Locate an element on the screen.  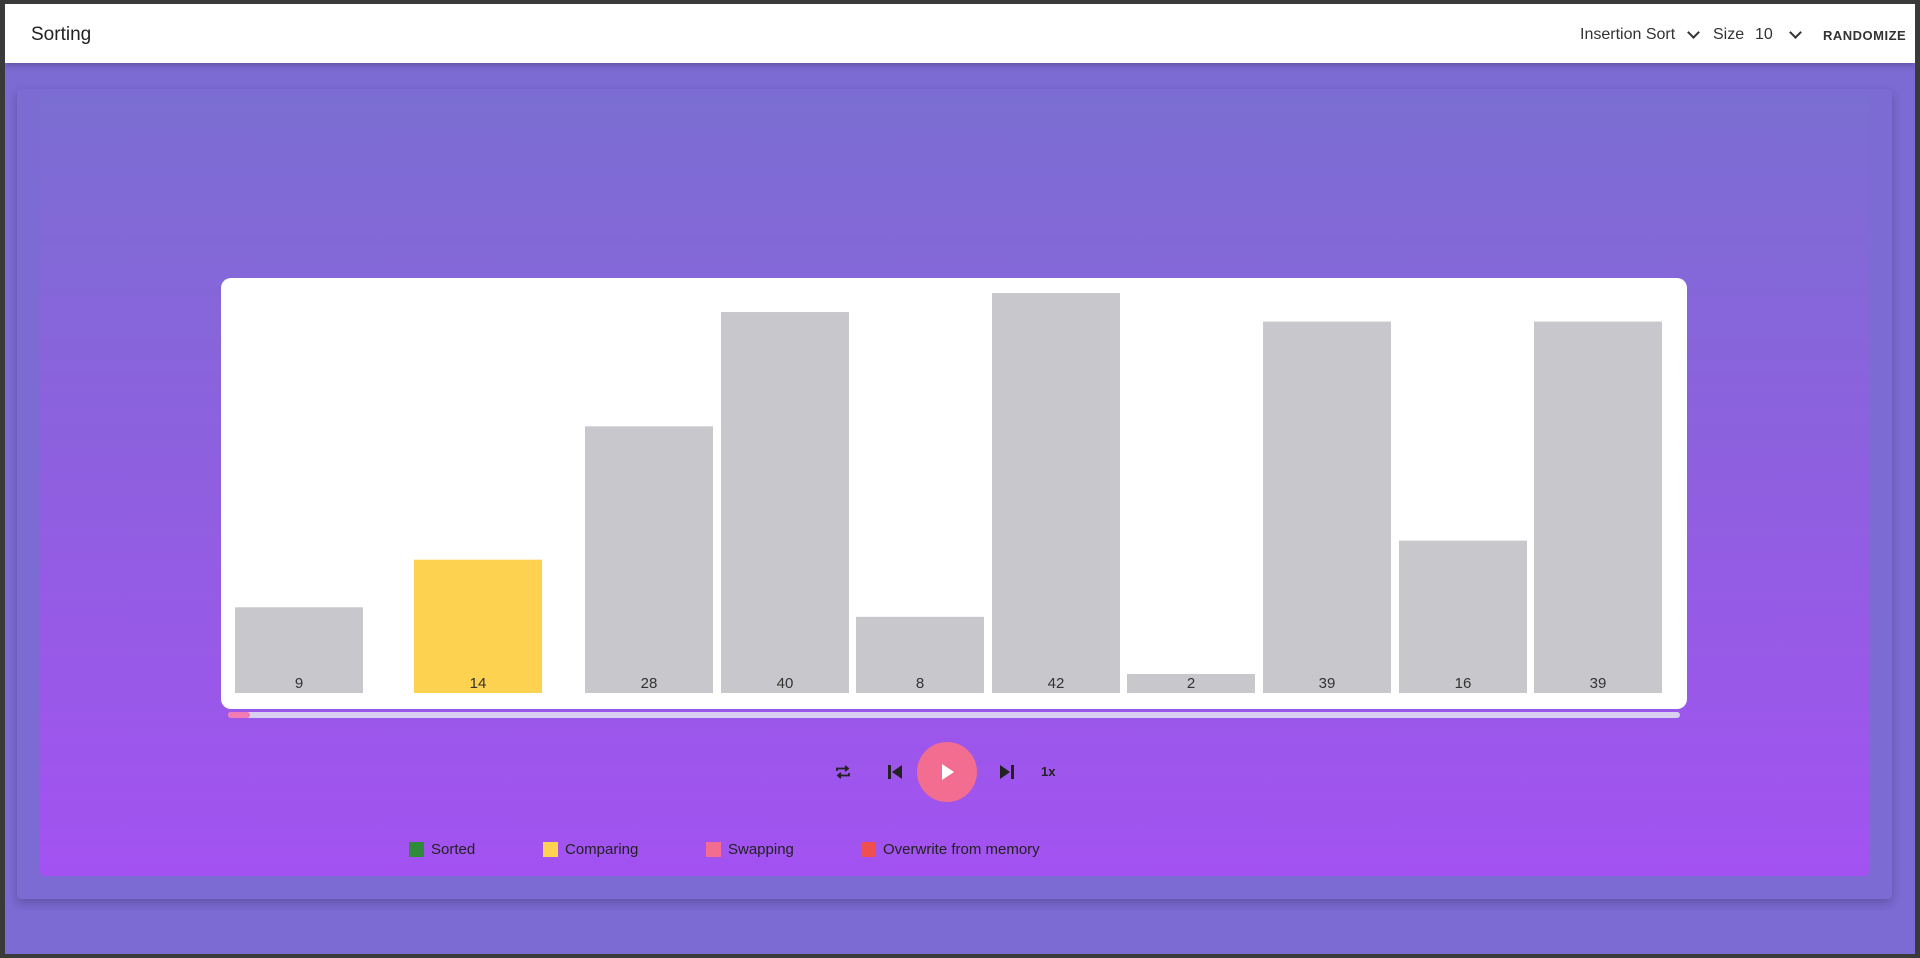
step-back-button is located at coordinates (895, 772).